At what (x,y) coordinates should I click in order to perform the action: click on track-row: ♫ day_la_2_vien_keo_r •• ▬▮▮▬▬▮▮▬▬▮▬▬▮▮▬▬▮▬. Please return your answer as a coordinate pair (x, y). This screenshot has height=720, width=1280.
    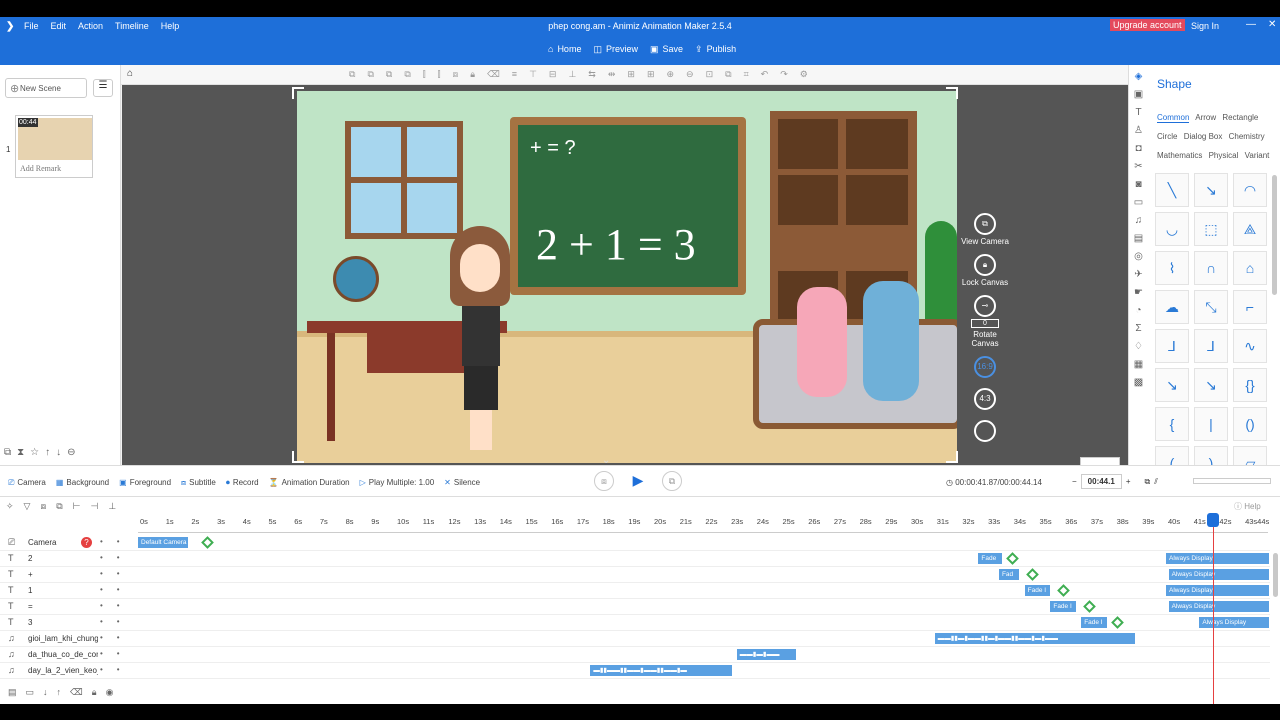
    Looking at the image, I should click on (635, 671).